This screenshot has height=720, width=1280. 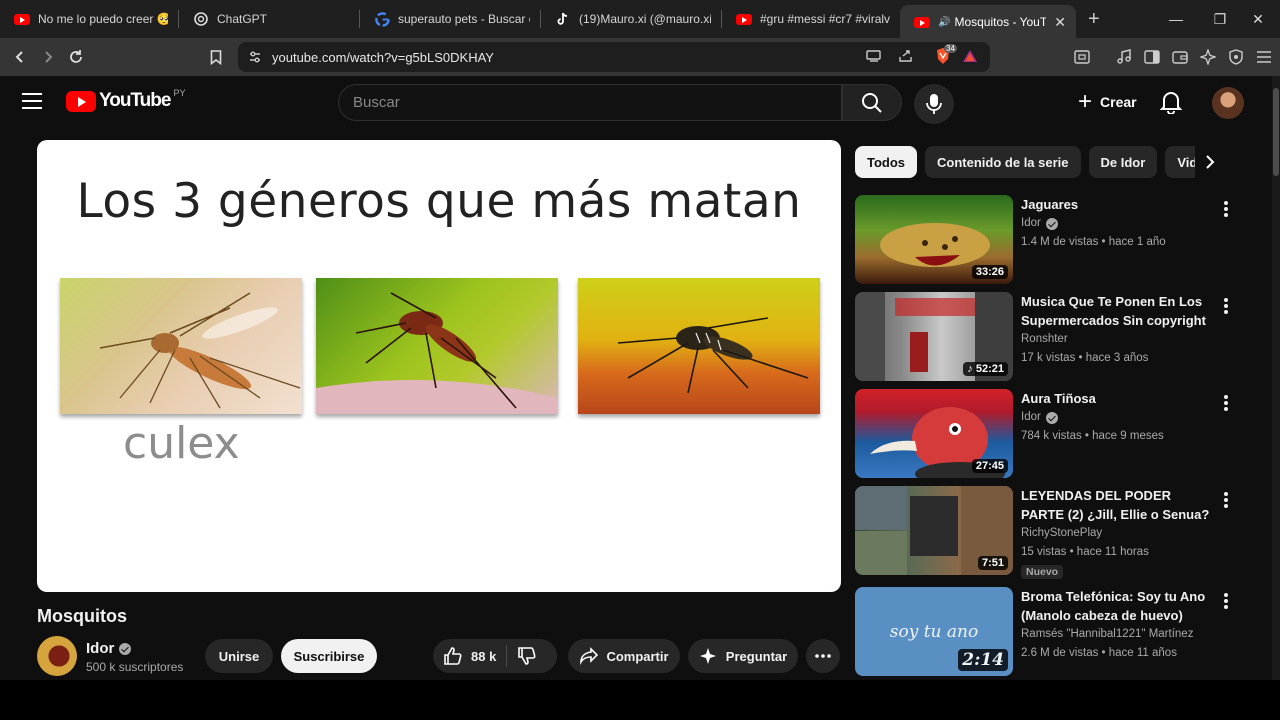 I want to click on video-duration: 7:51, so click(x=992, y=563).